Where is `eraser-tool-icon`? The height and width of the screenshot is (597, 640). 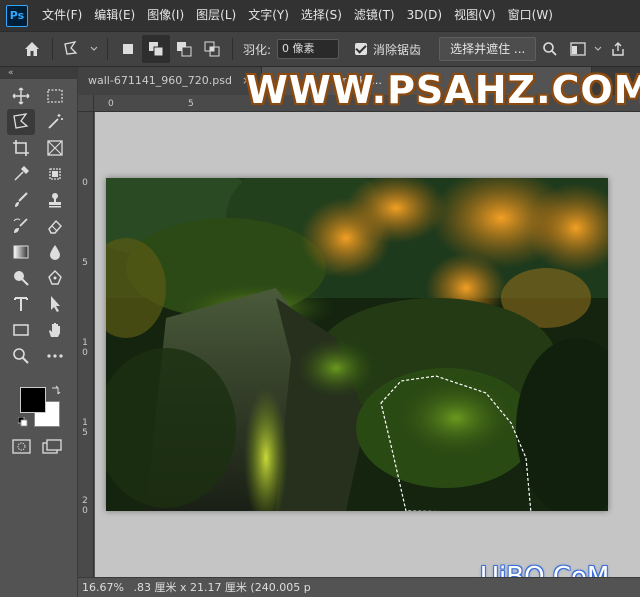 eraser-tool-icon is located at coordinates (55, 226).